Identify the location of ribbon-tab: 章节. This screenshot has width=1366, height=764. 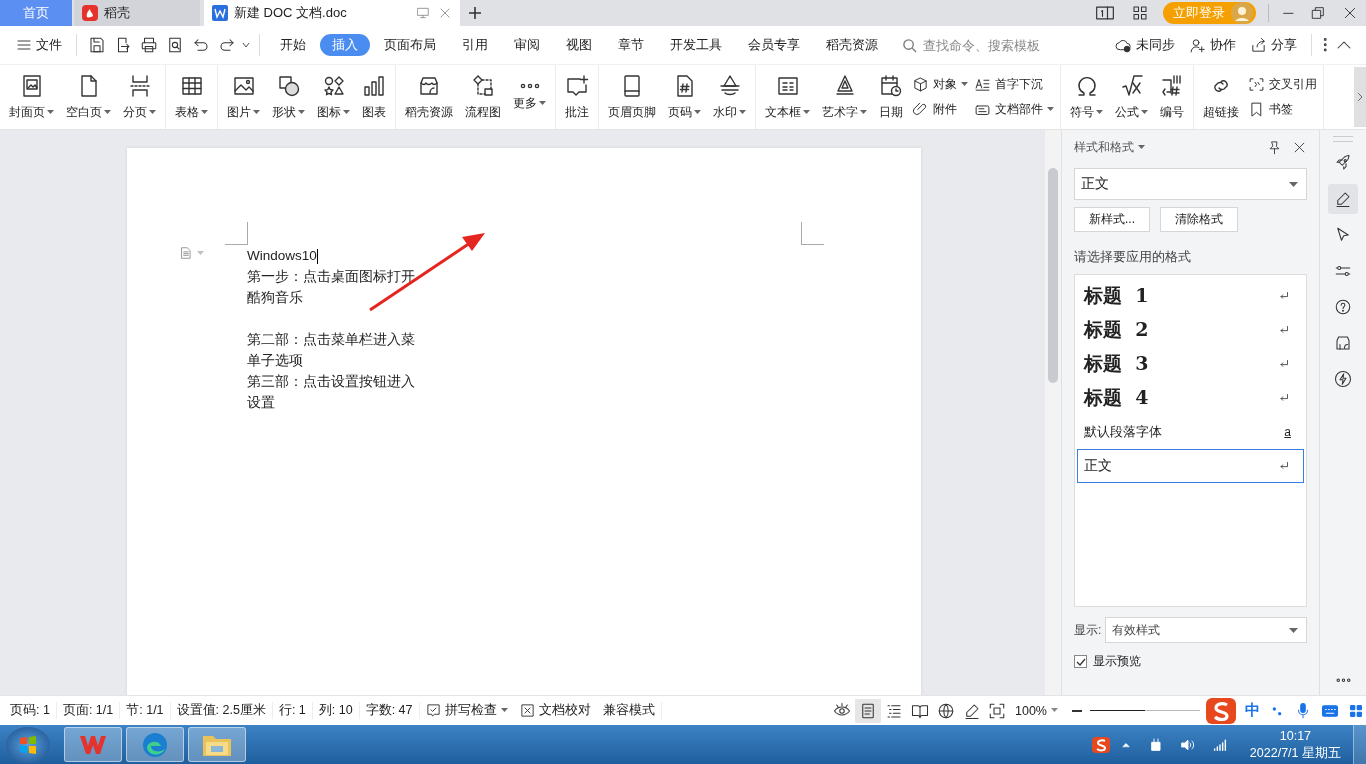
(631, 45).